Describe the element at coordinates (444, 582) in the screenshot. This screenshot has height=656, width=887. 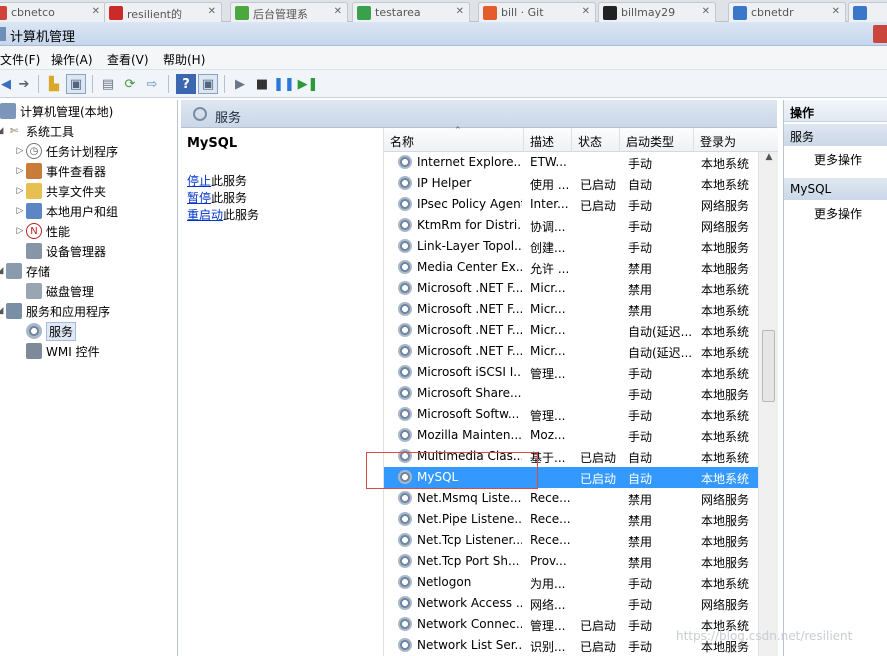
I see `cell-name: Netlogon` at that location.